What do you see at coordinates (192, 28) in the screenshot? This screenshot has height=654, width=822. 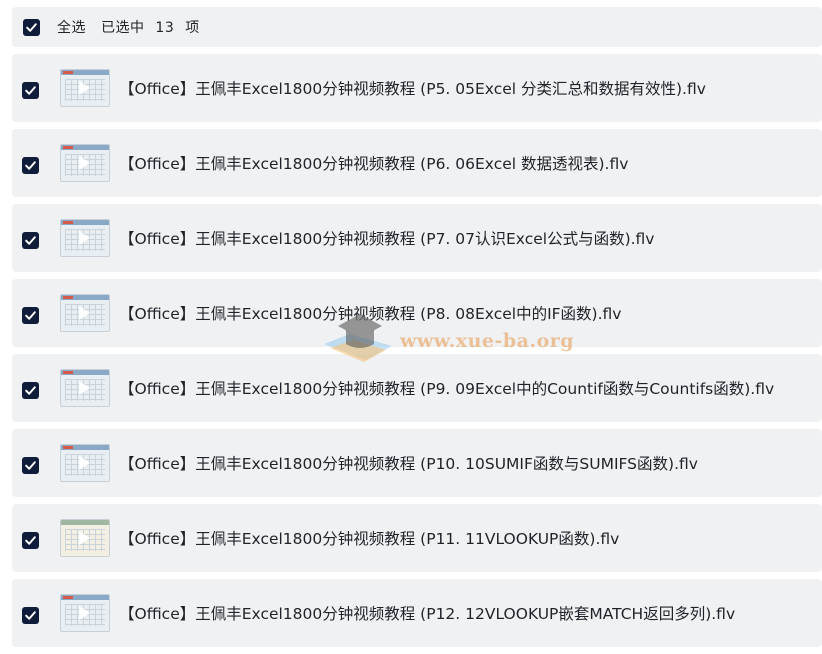 I see `selected-suffix: 项` at bounding box center [192, 28].